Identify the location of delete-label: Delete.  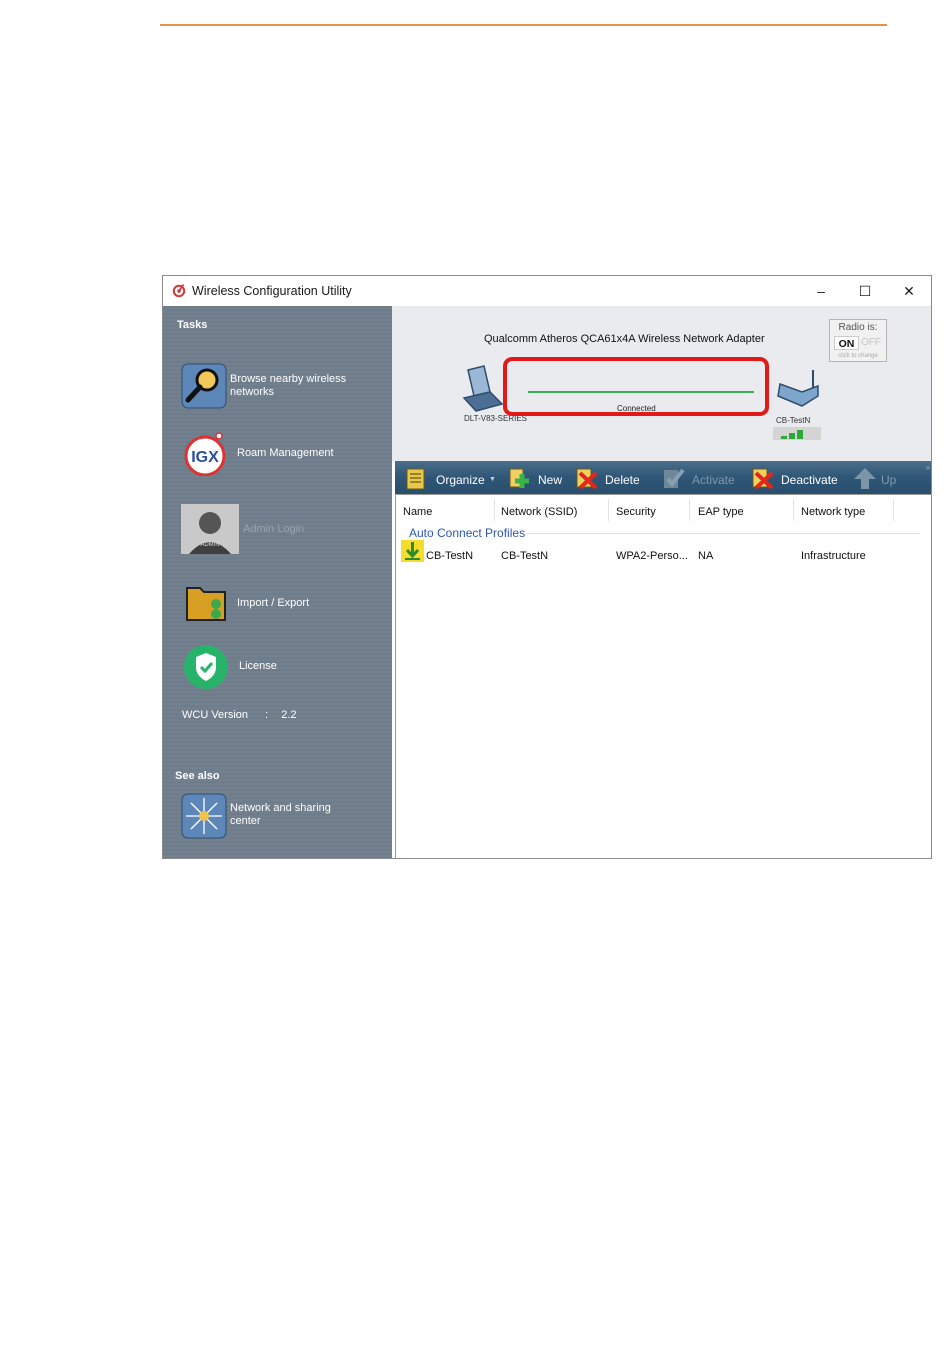
(622, 480).